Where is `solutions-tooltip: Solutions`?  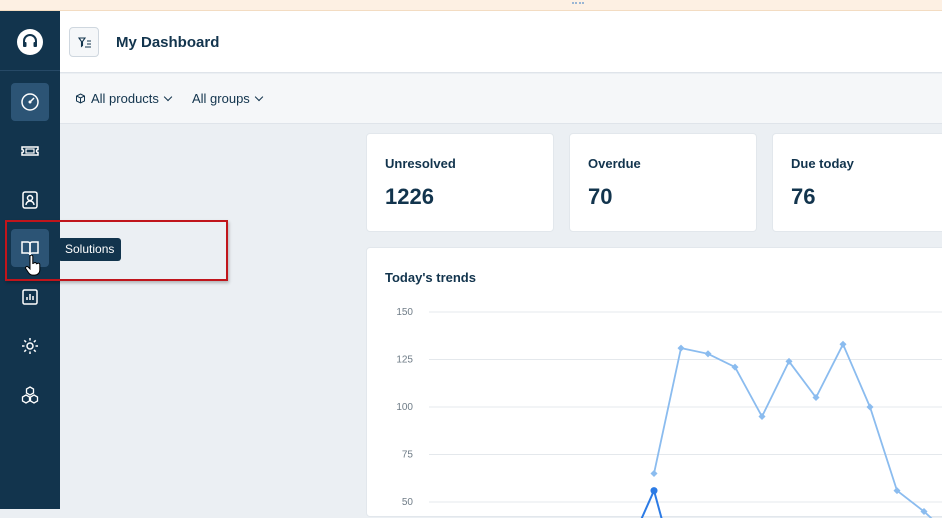 solutions-tooltip: Solutions is located at coordinates (87, 249).